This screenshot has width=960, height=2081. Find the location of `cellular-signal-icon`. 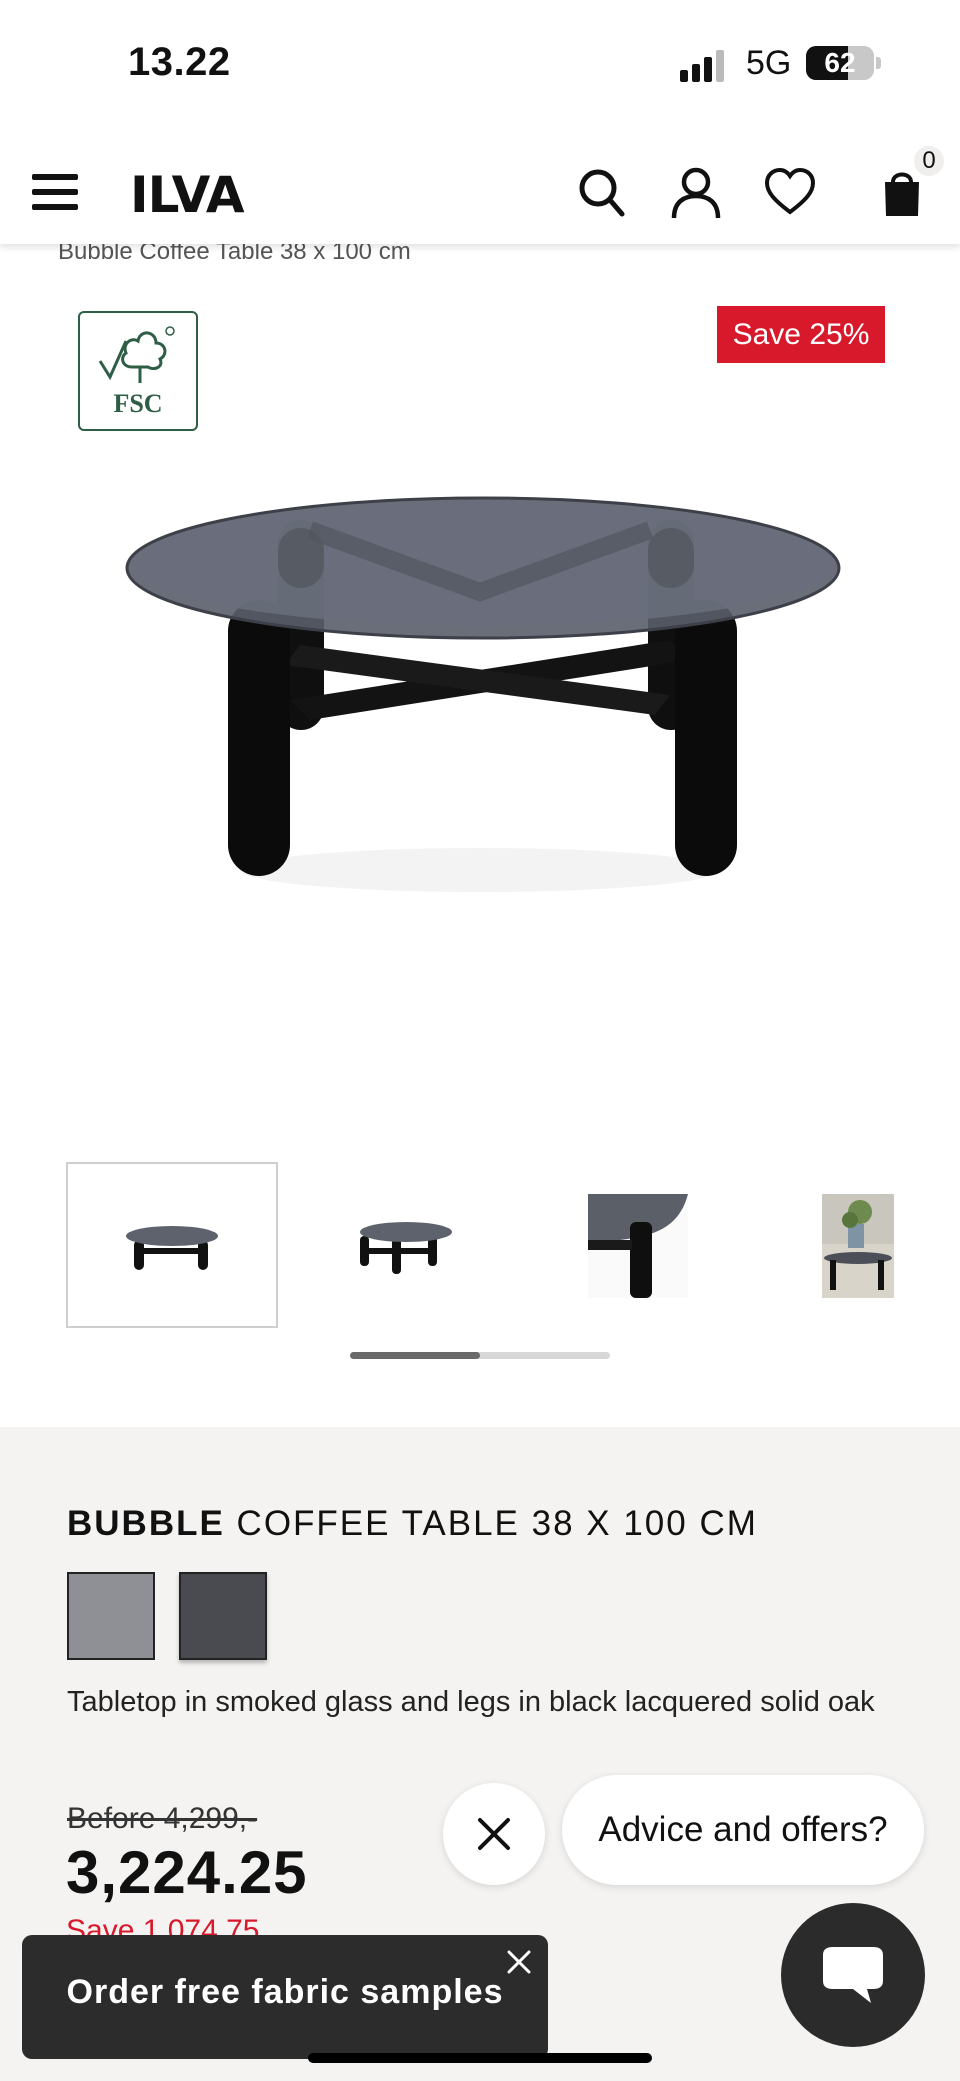

cellular-signal-icon is located at coordinates (704, 65).